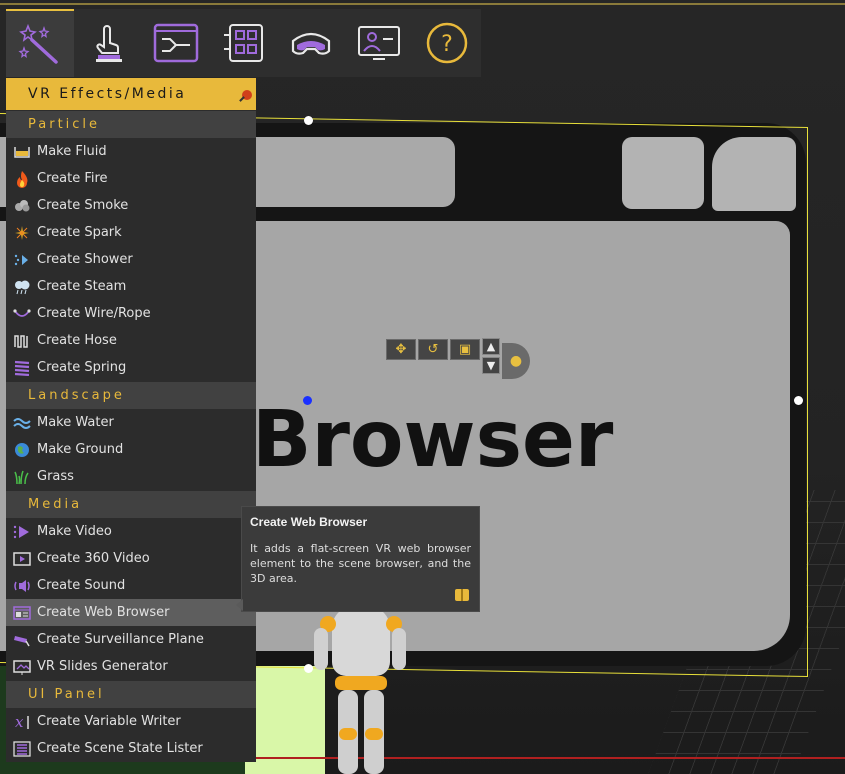 The image size is (845, 774). What do you see at coordinates (22, 260) in the screenshot?
I see `shower-icon` at bounding box center [22, 260].